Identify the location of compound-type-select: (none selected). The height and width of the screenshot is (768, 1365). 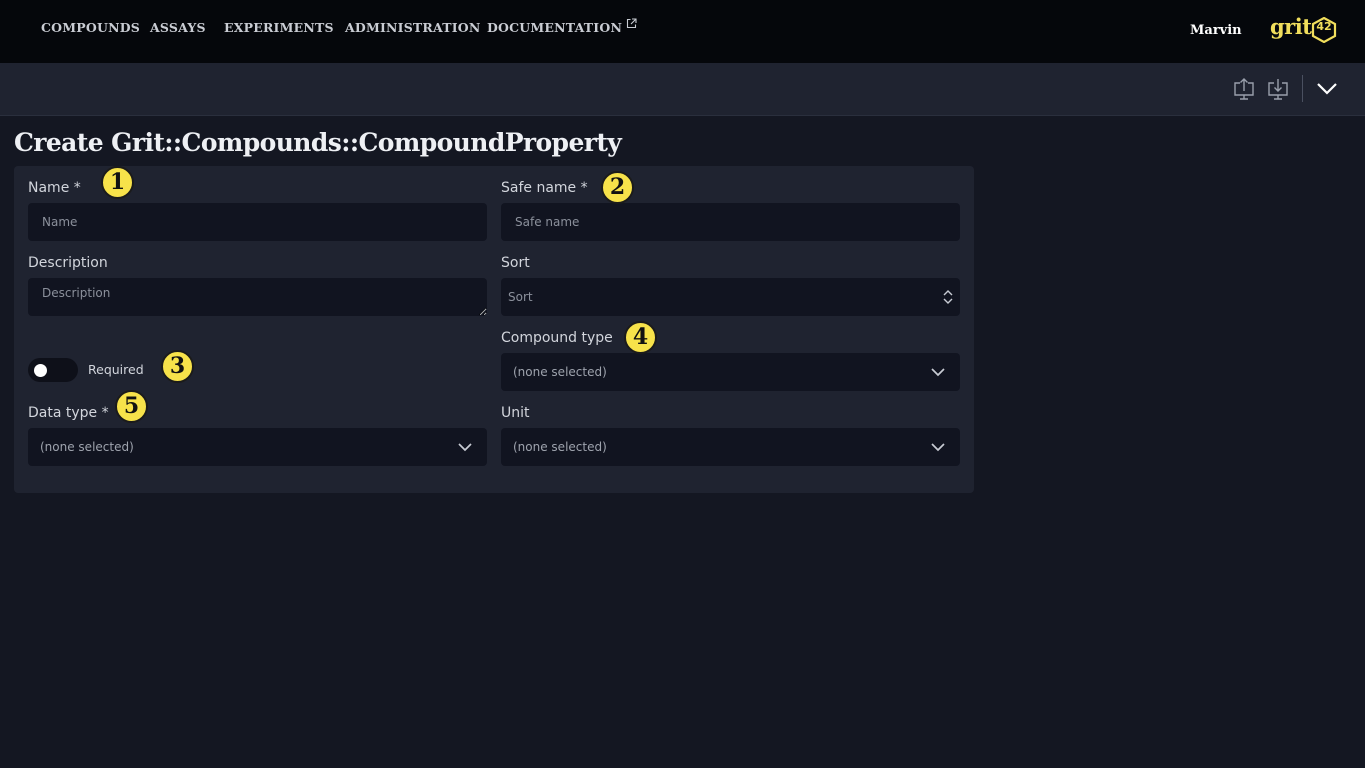
(730, 372).